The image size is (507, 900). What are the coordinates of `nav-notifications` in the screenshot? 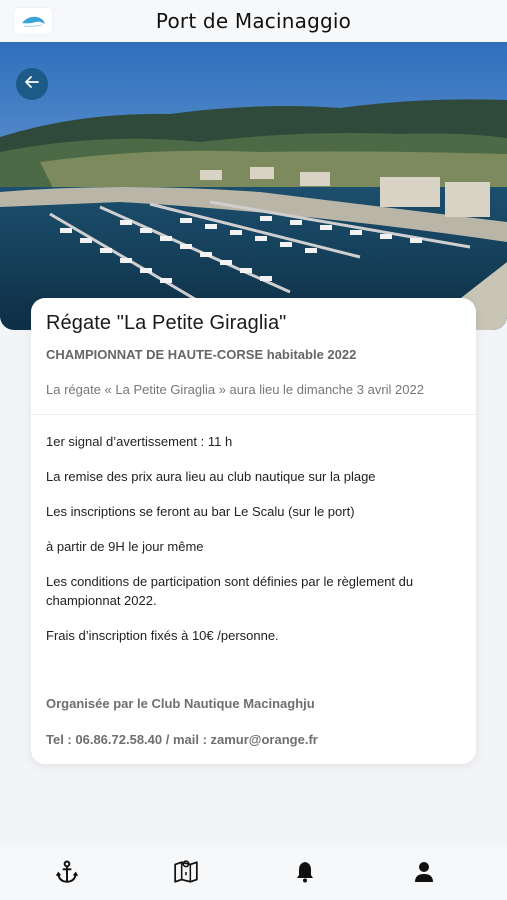 It's located at (305, 874).